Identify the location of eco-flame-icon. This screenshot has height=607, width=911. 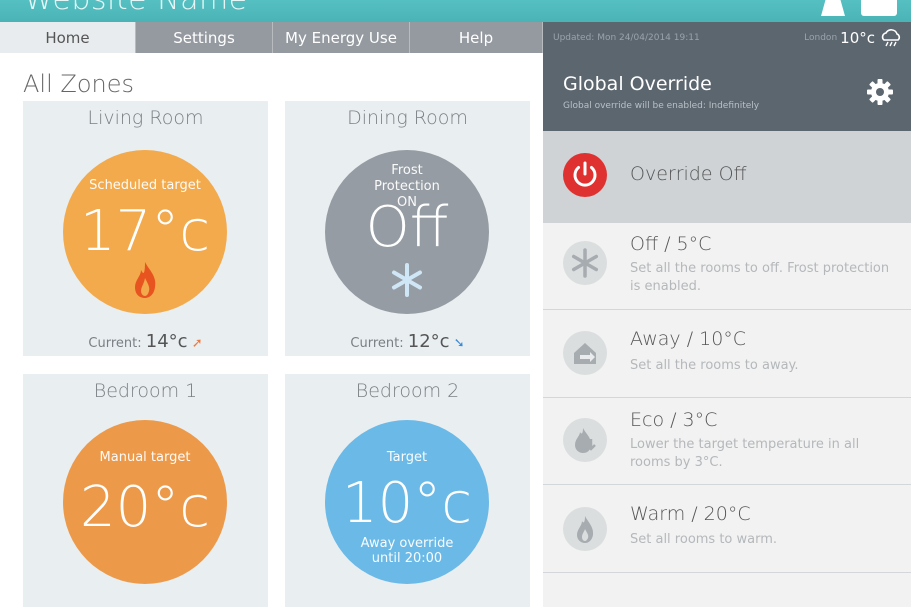
(585, 440).